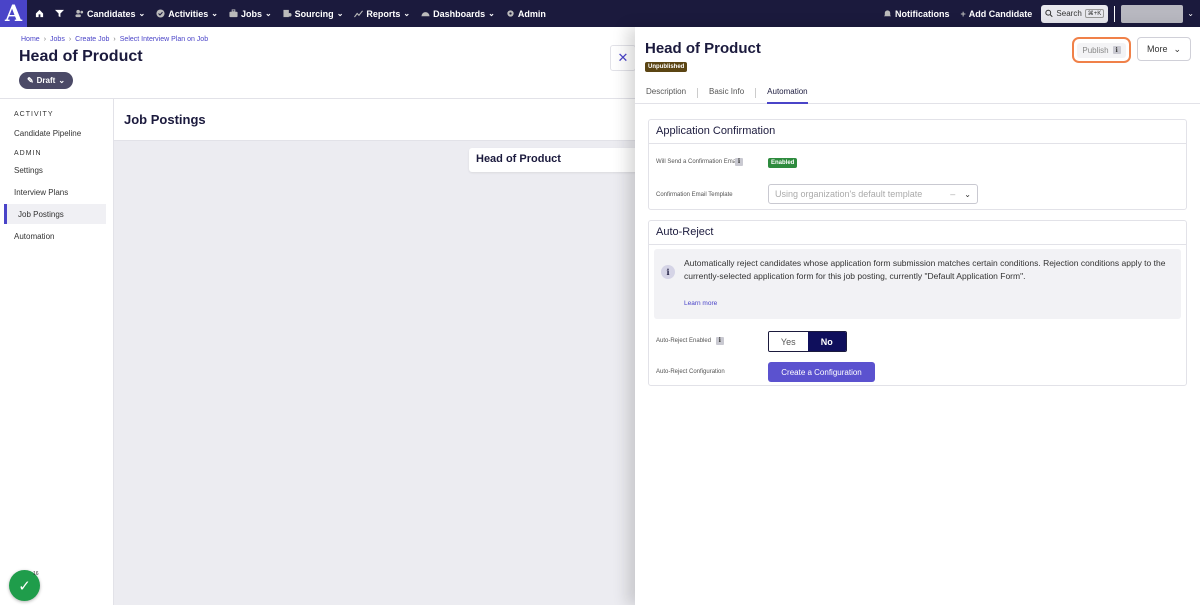 The width and height of the screenshot is (1200, 605). What do you see at coordinates (554, 160) in the screenshot?
I see `job-posting-card: Head of Product` at bounding box center [554, 160].